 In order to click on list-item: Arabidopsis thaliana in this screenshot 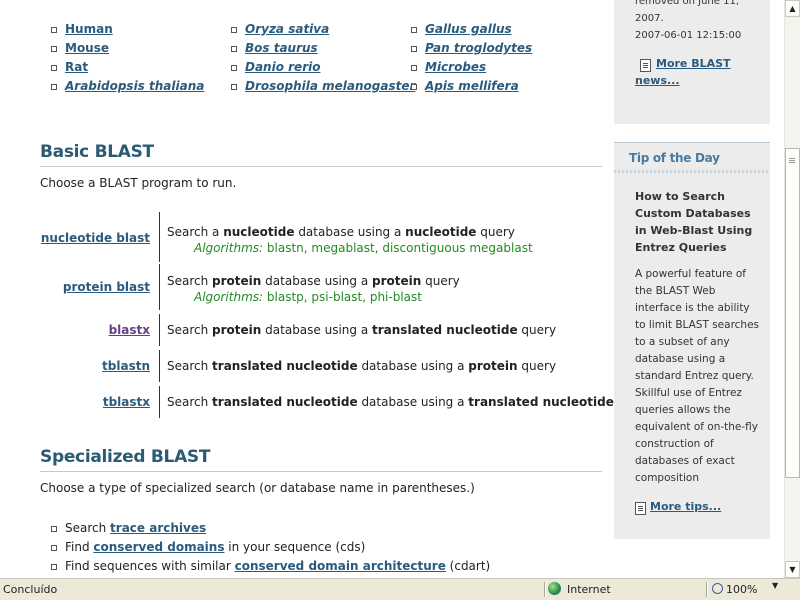, I will do `click(127, 88)`.